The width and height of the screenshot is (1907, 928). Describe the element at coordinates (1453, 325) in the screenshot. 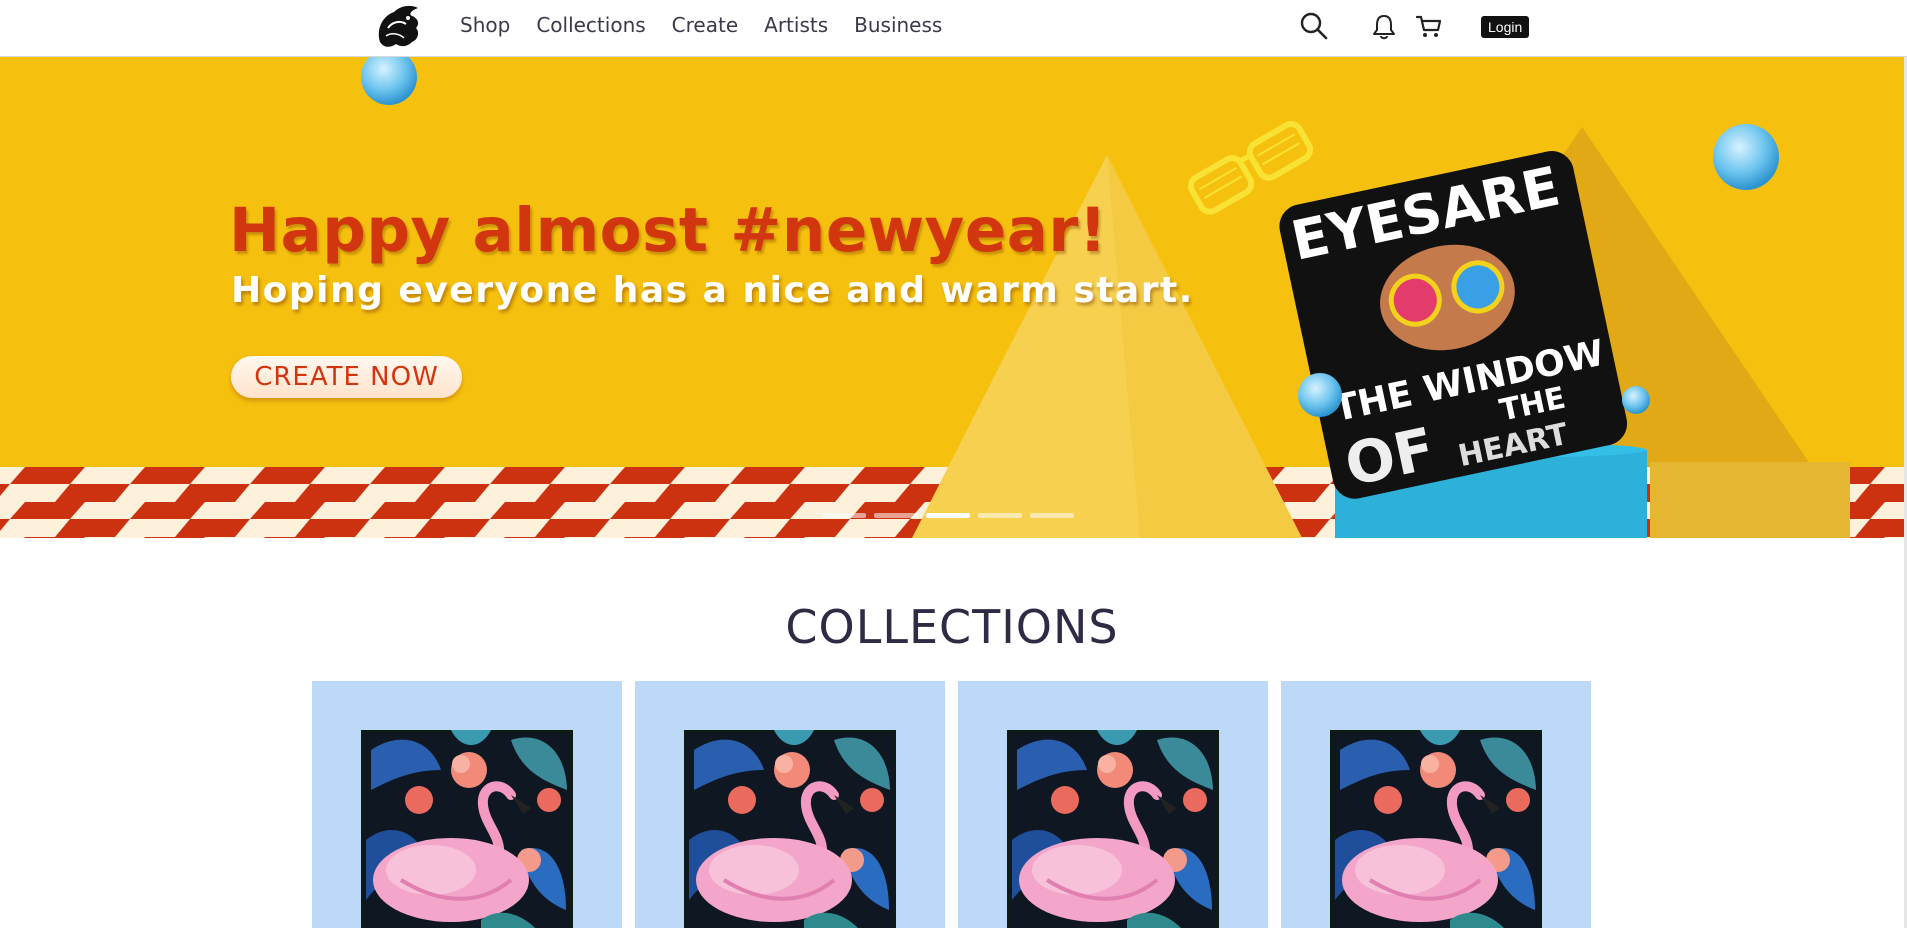

I see `pillow-product: EYESARE THE WINDOW THE OF HEART` at that location.